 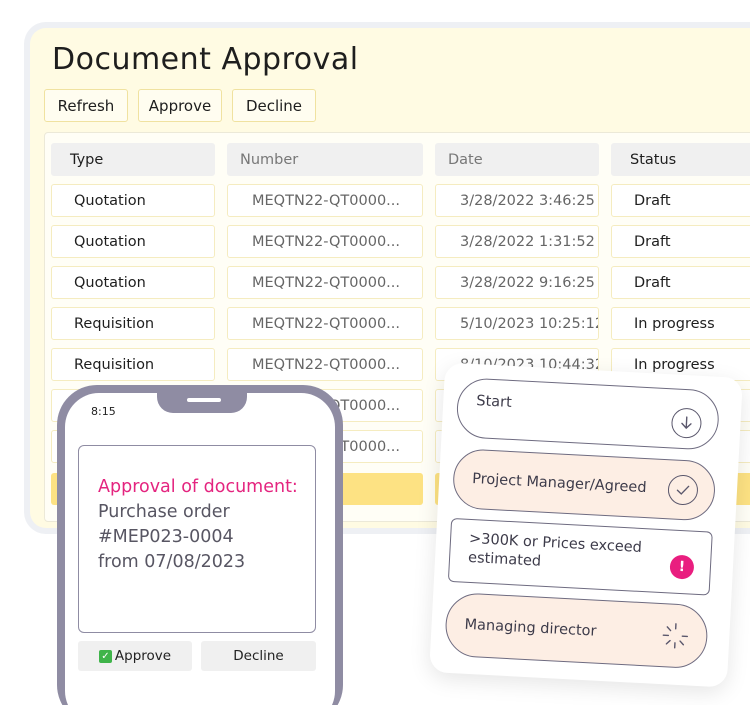 I want to click on table-cell-status: In progress, so click(x=680, y=323).